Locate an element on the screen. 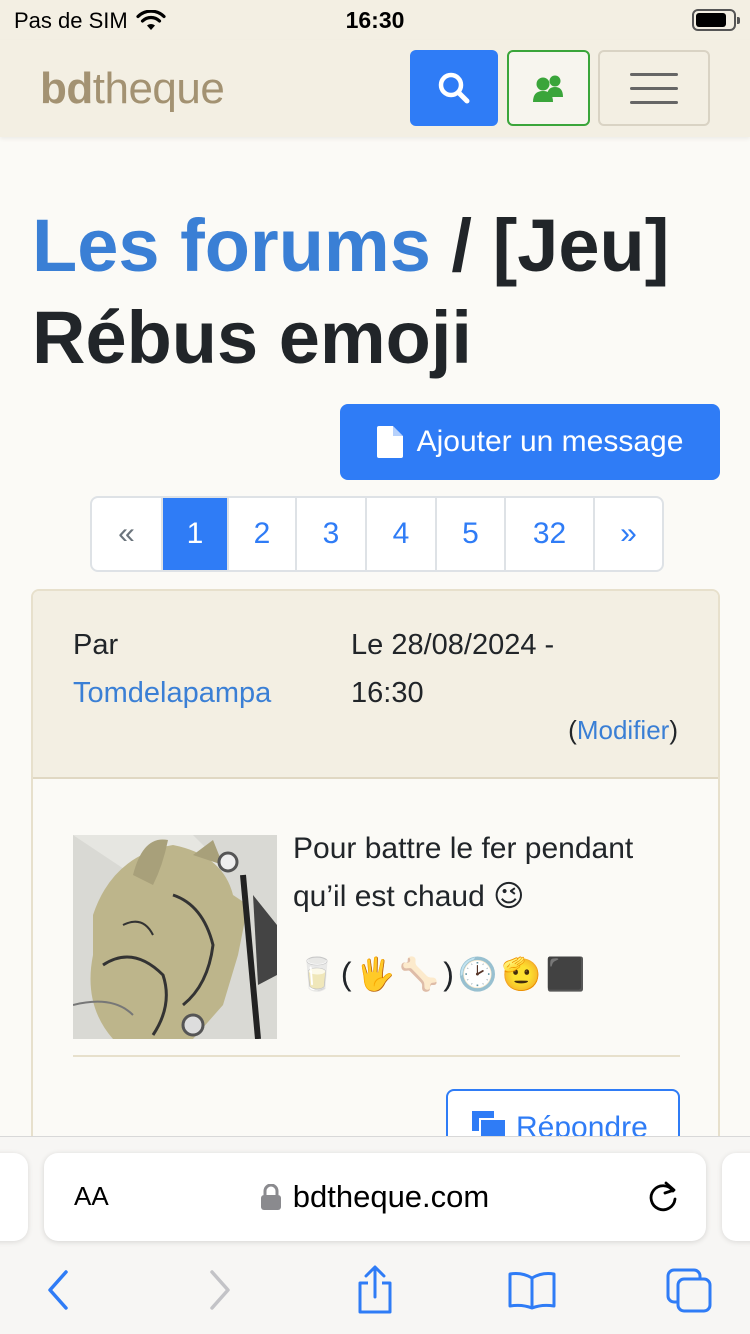 This screenshot has width=750, height=1334. page-32: 32 is located at coordinates (548, 534).